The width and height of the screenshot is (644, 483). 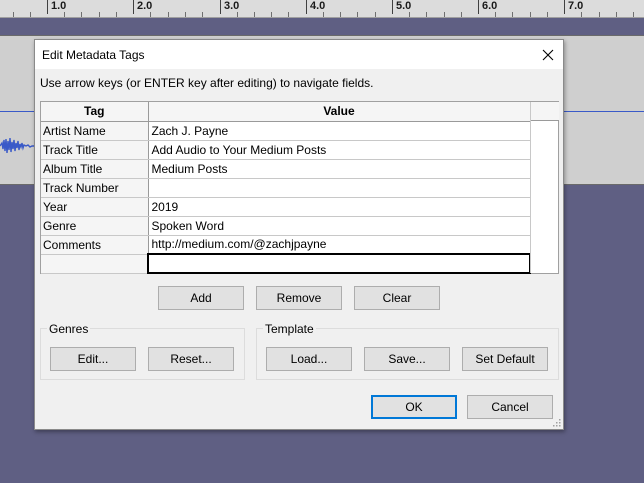 I want to click on grid-empty-header, so click(x=545, y=111).